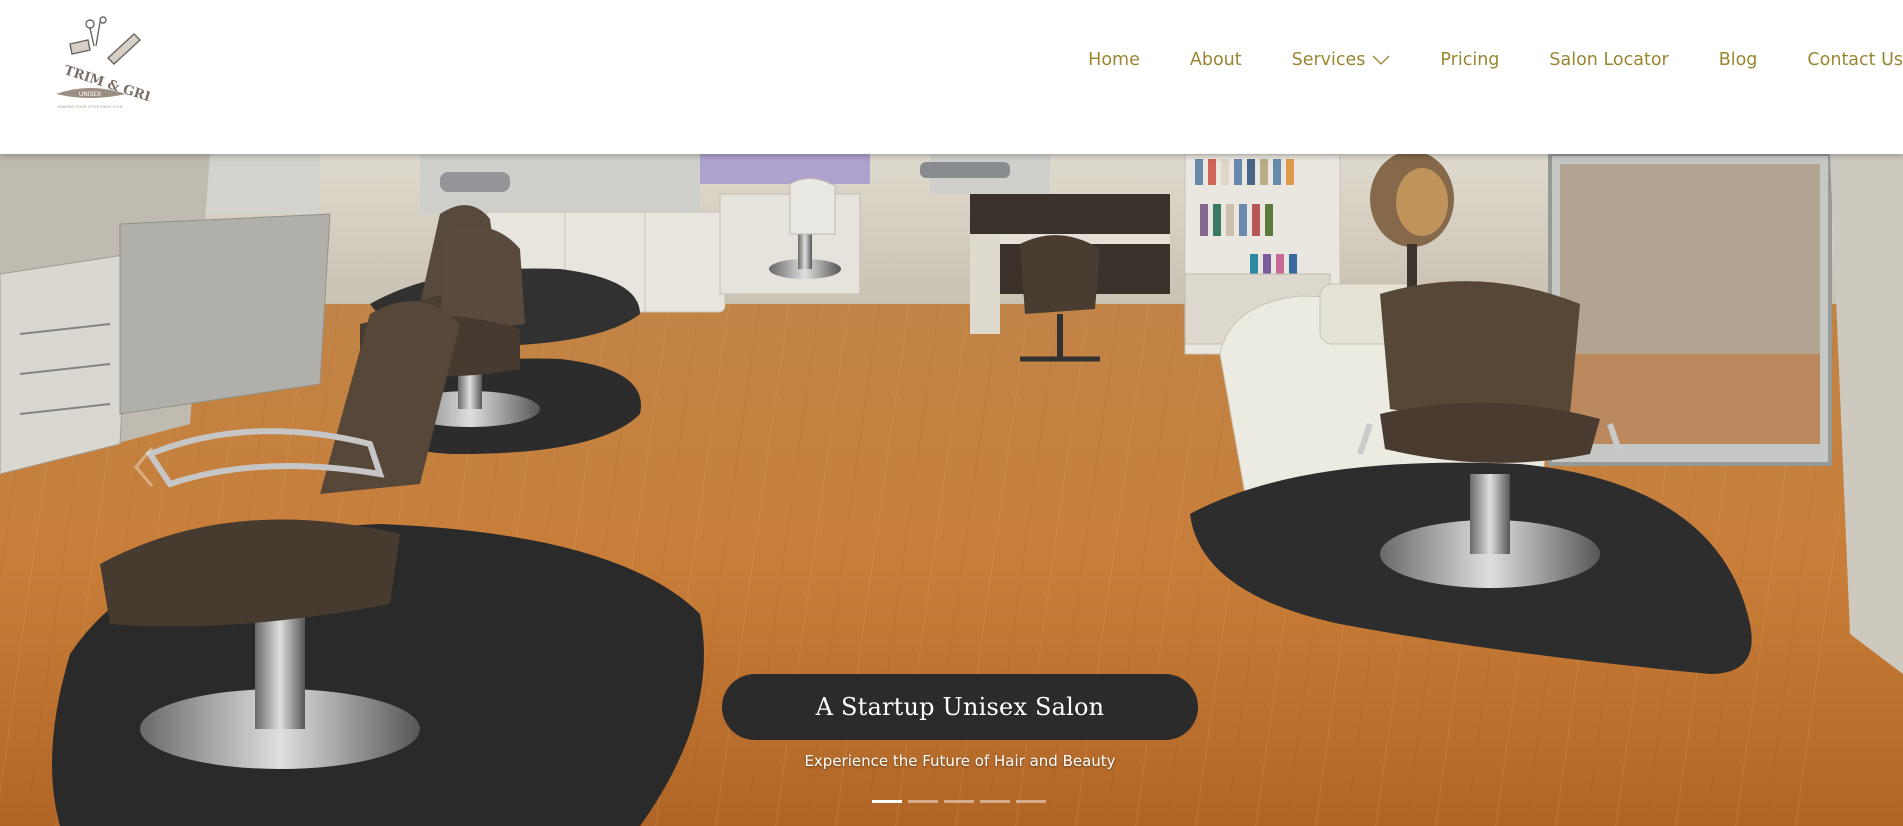 The width and height of the screenshot is (1903, 826). Describe the element at coordinates (960, 761) in the screenshot. I see `hero-subtitle: Experience the Future of Hair and Beauty` at that location.